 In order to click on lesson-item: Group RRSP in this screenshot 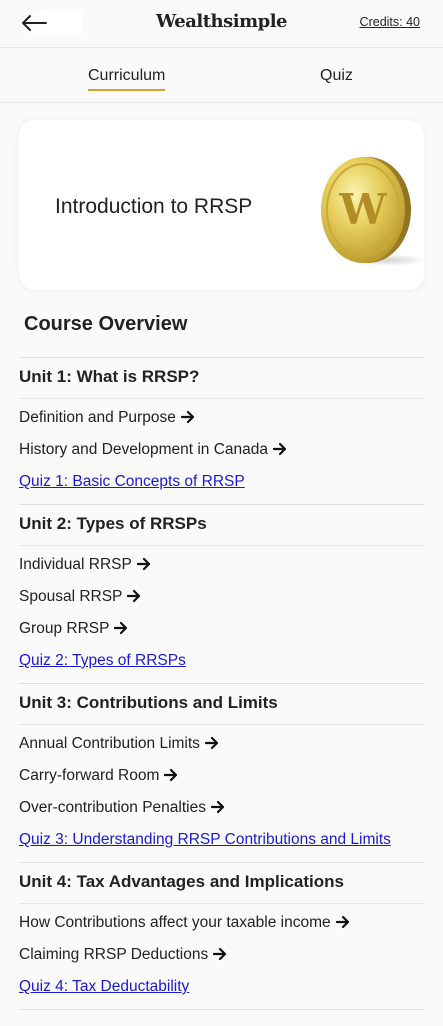, I will do `click(221, 629)`.